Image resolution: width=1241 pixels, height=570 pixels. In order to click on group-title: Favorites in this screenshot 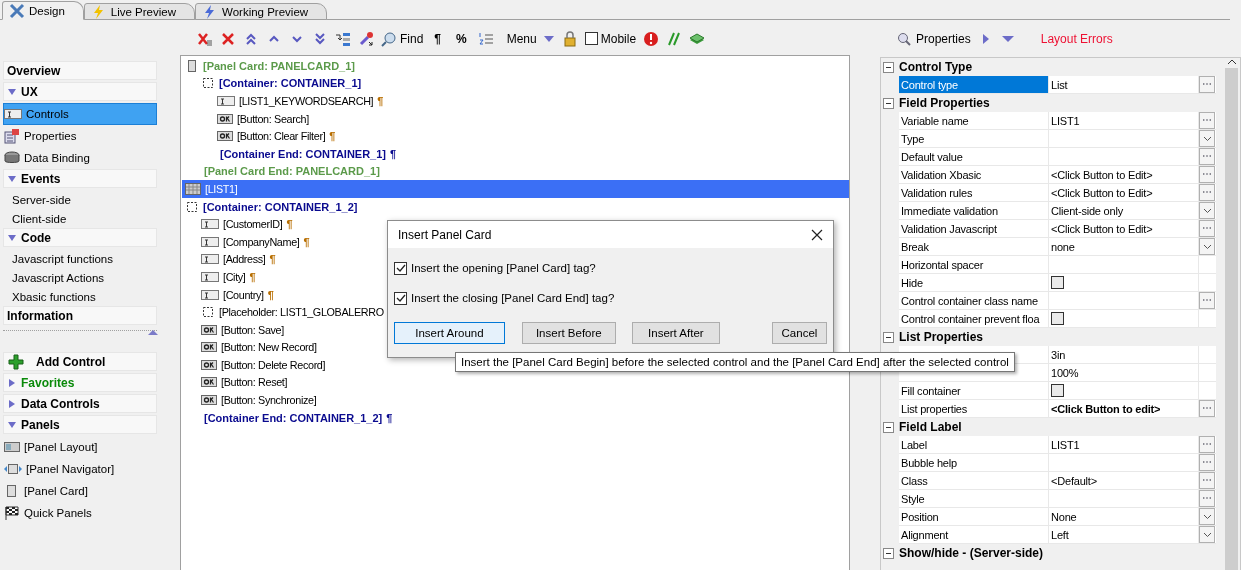, I will do `click(48, 382)`.